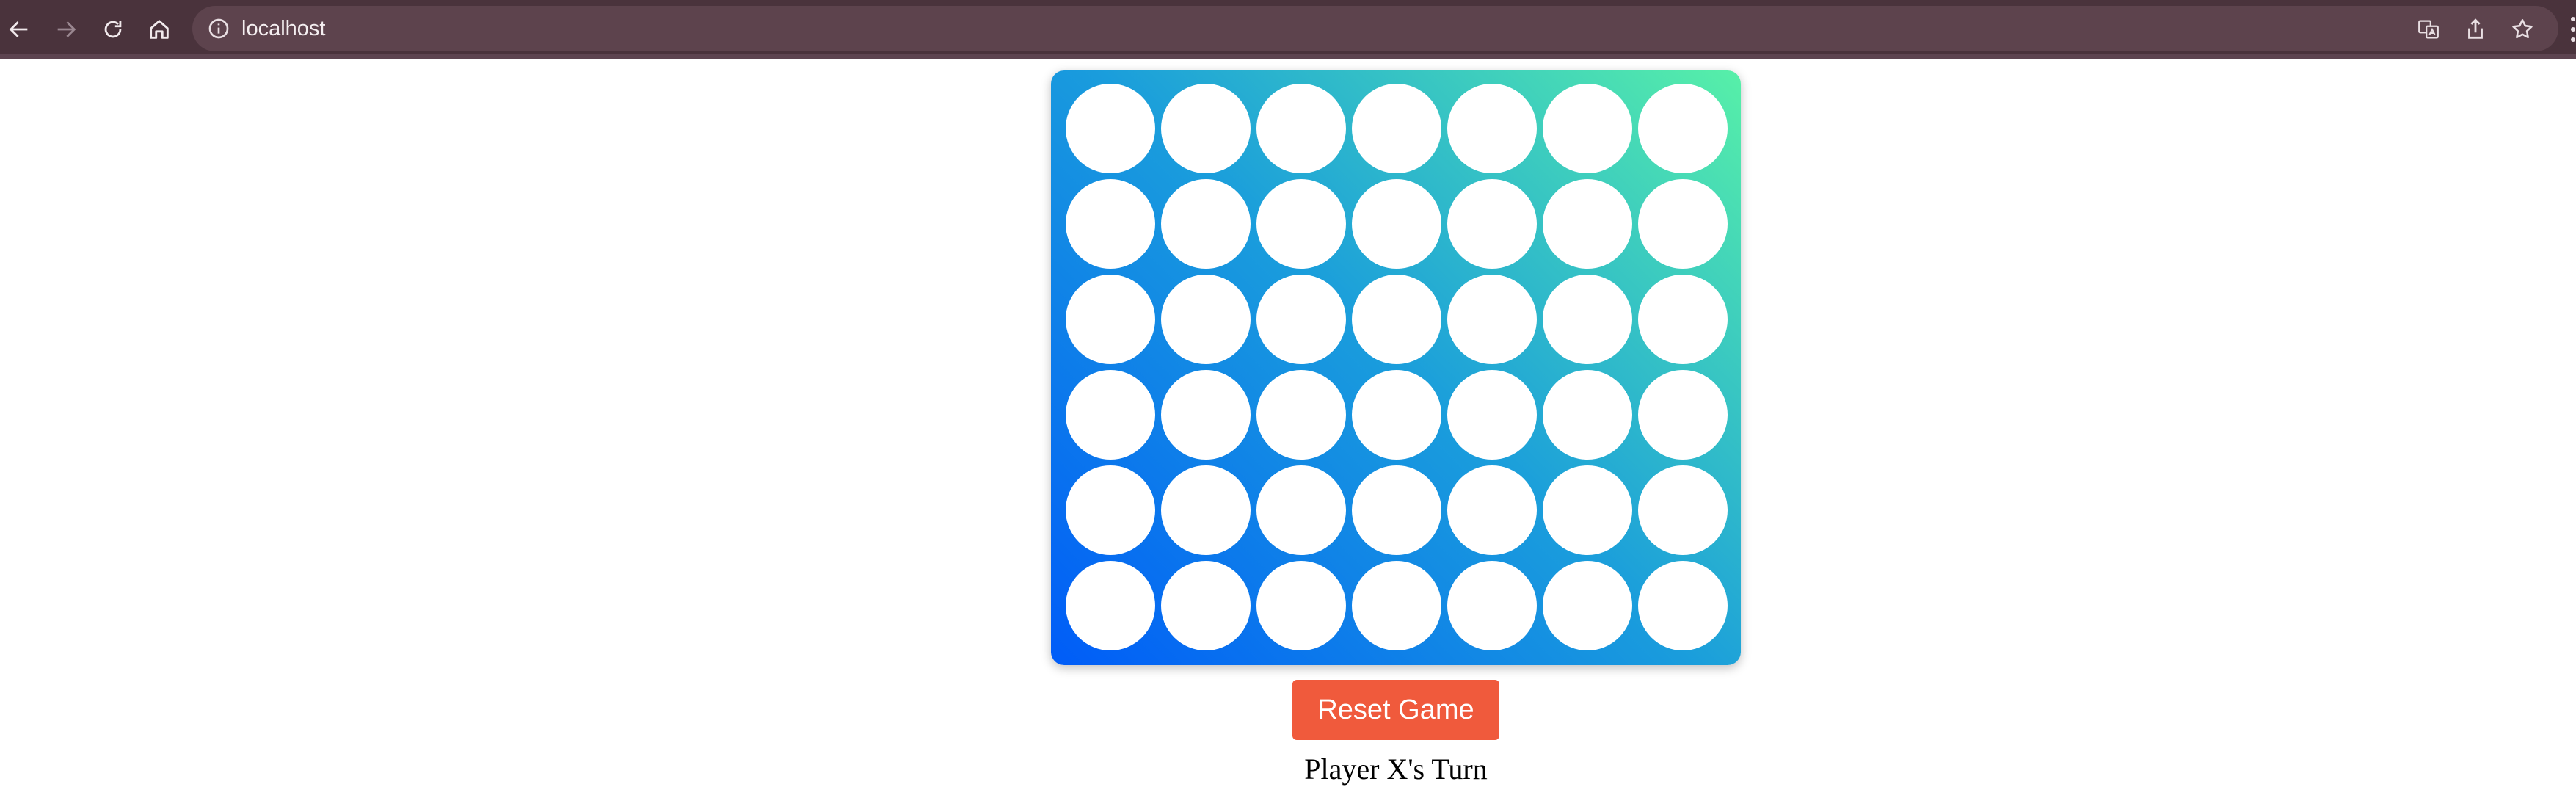  What do you see at coordinates (218, 28) in the screenshot?
I see `site-info-icon` at bounding box center [218, 28].